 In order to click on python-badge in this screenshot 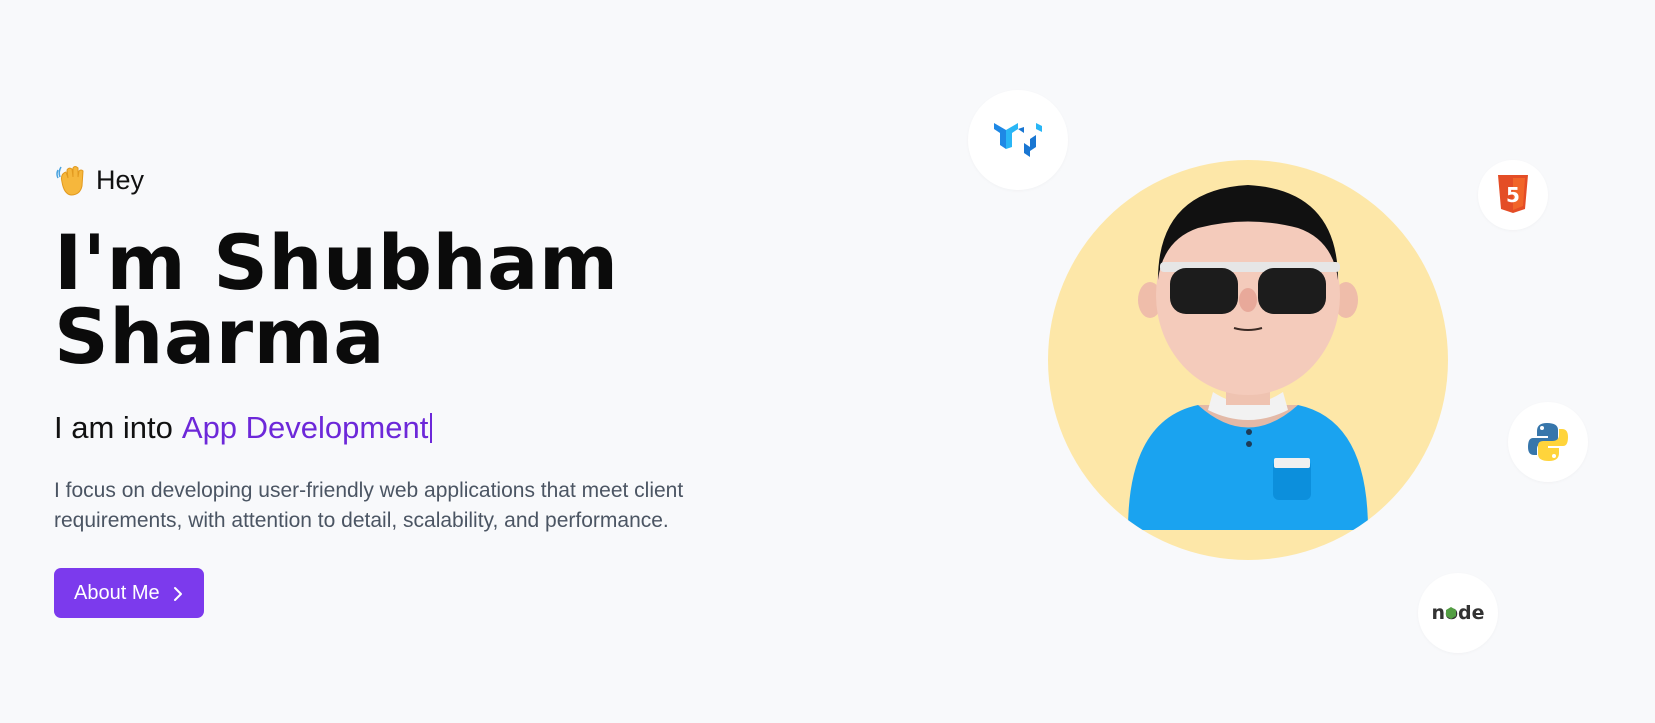, I will do `click(1548, 442)`.